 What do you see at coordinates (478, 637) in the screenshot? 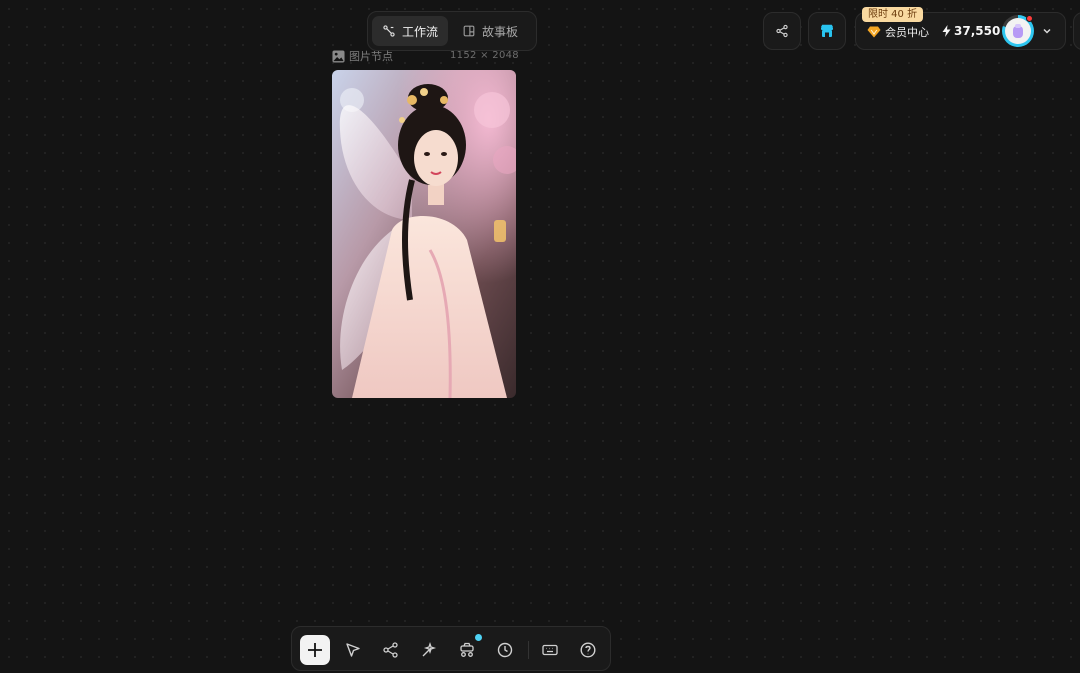
I see `assets-notification-dot` at bounding box center [478, 637].